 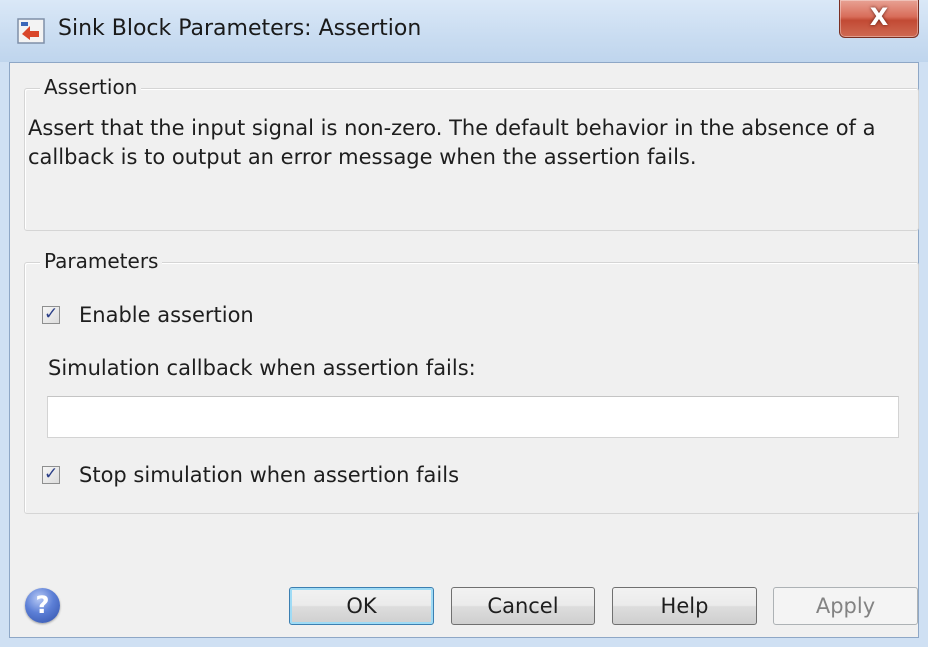 What do you see at coordinates (42, 605) in the screenshot?
I see `question-mark-icon: ?` at bounding box center [42, 605].